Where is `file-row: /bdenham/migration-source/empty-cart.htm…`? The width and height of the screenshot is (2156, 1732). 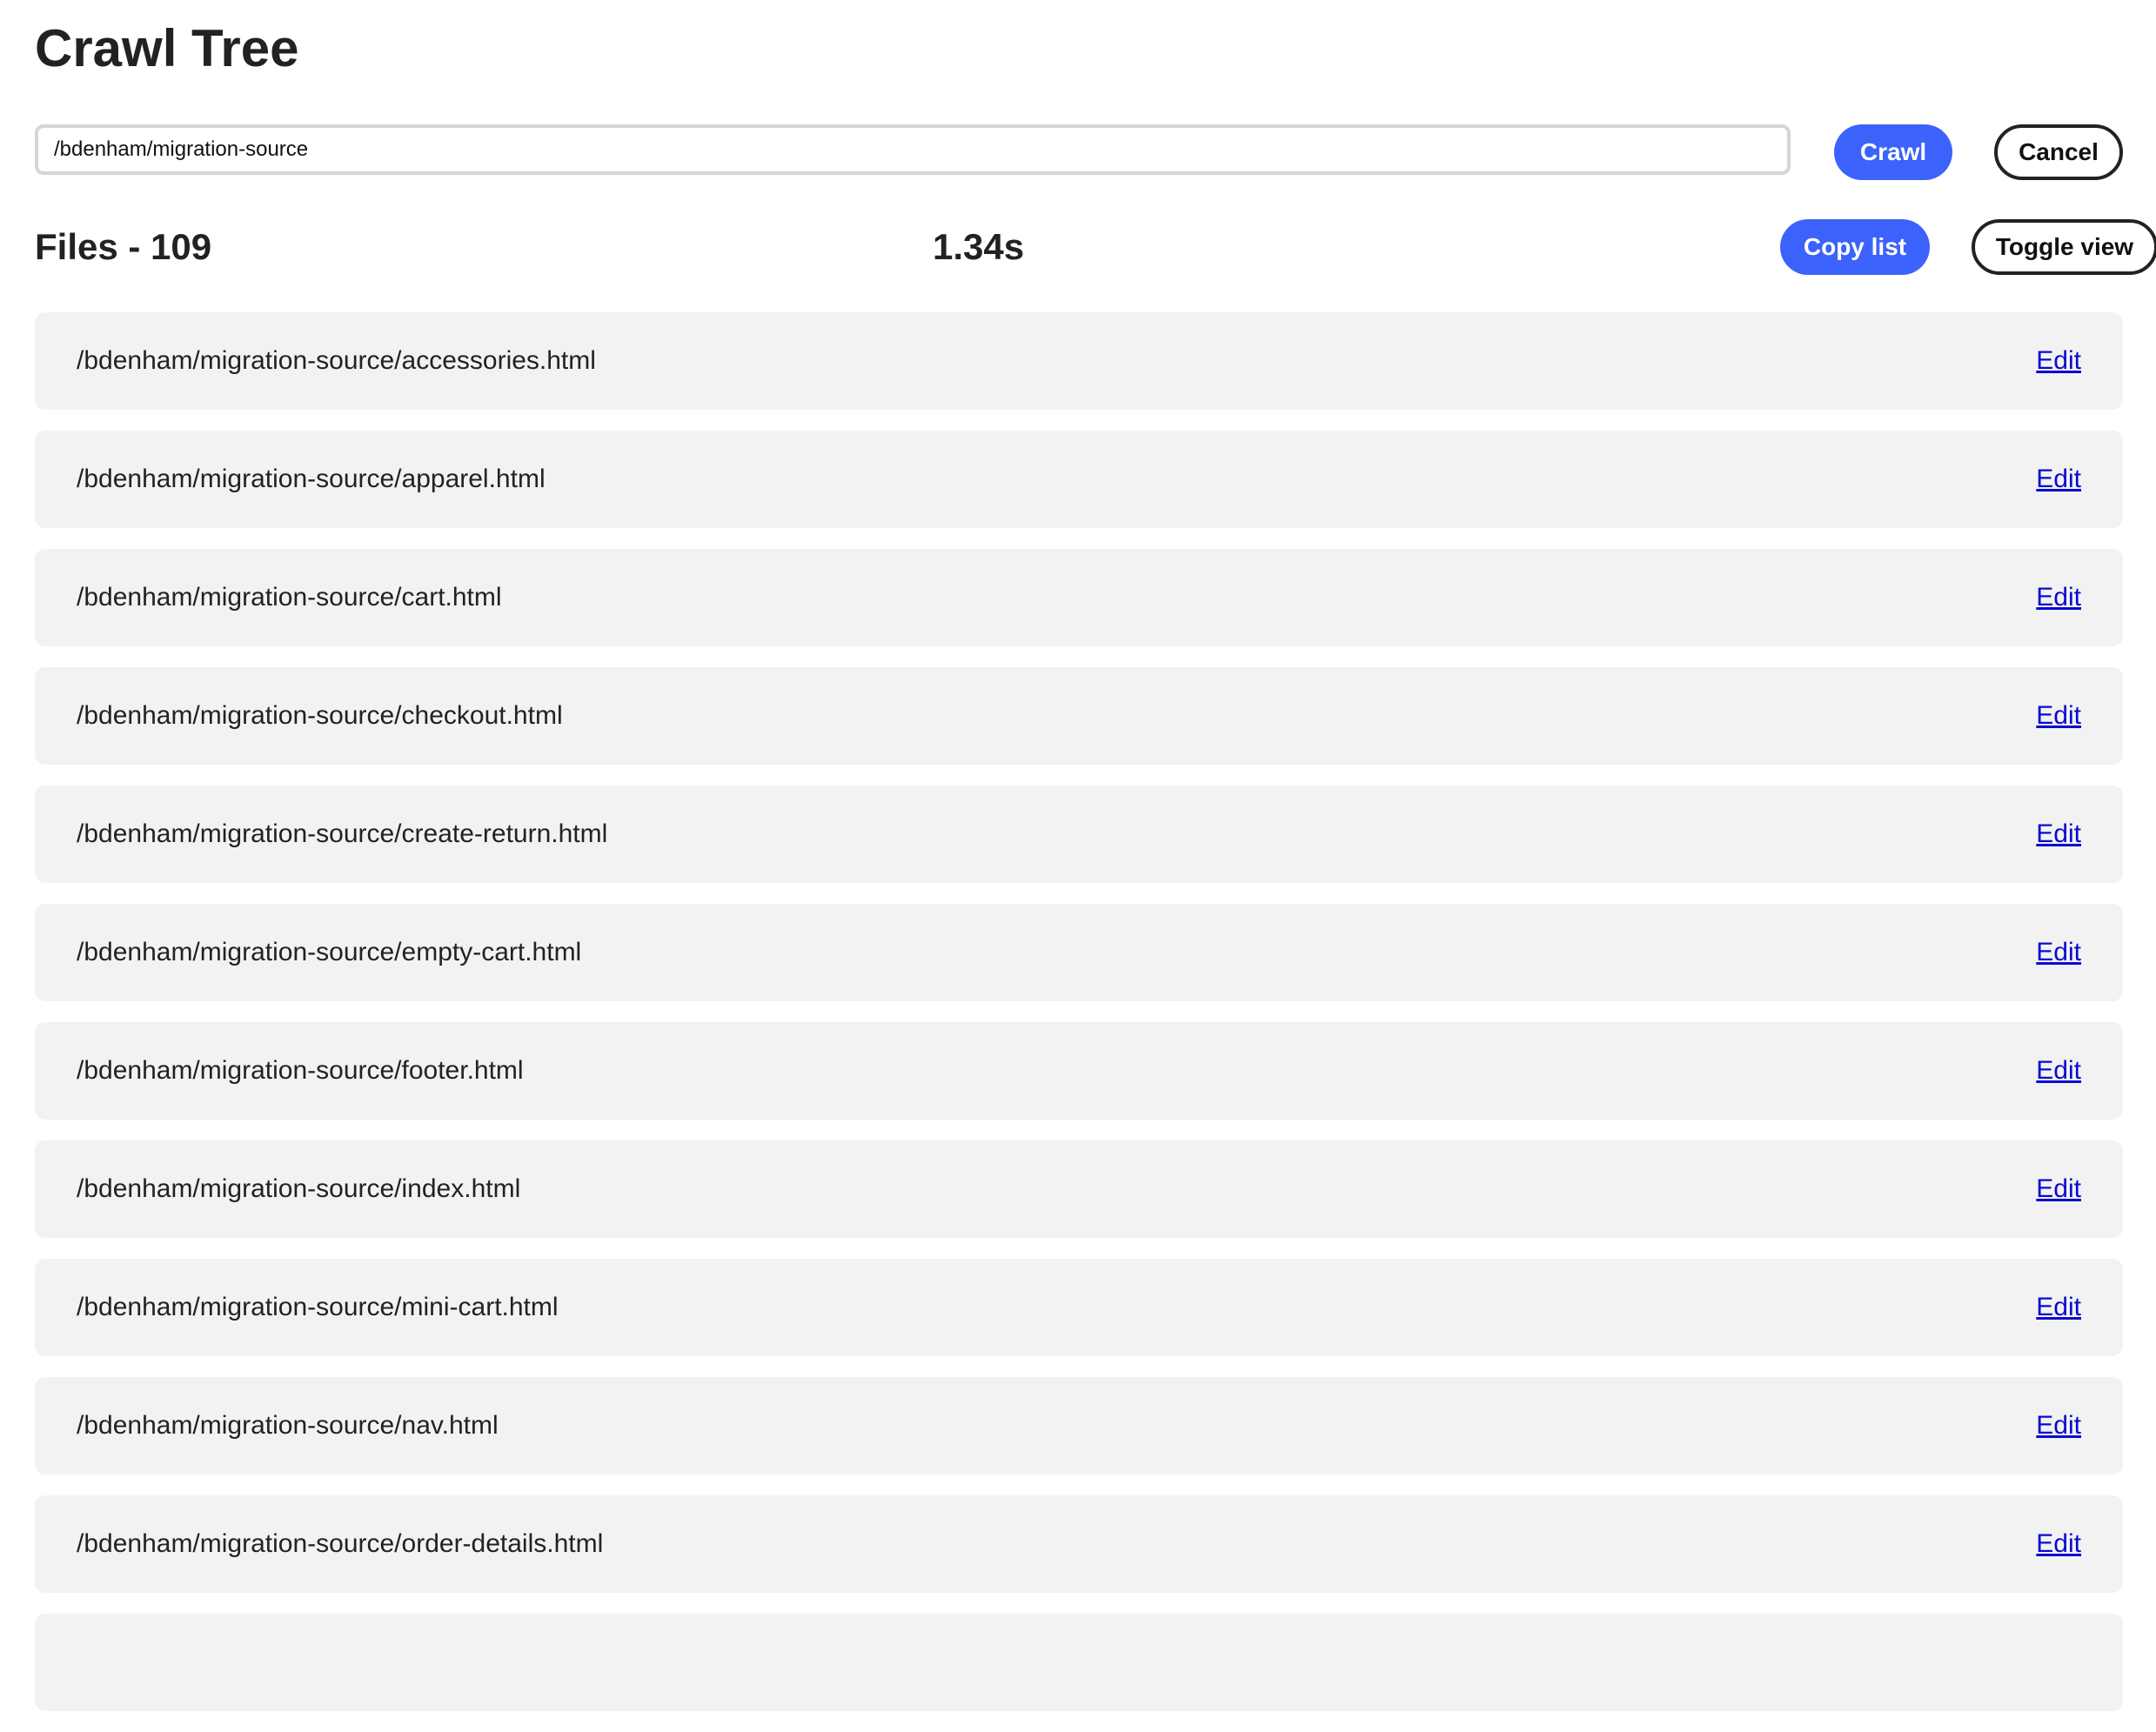
file-row: /bdenham/migration-source/empty-cart.htm… is located at coordinates (1079, 952).